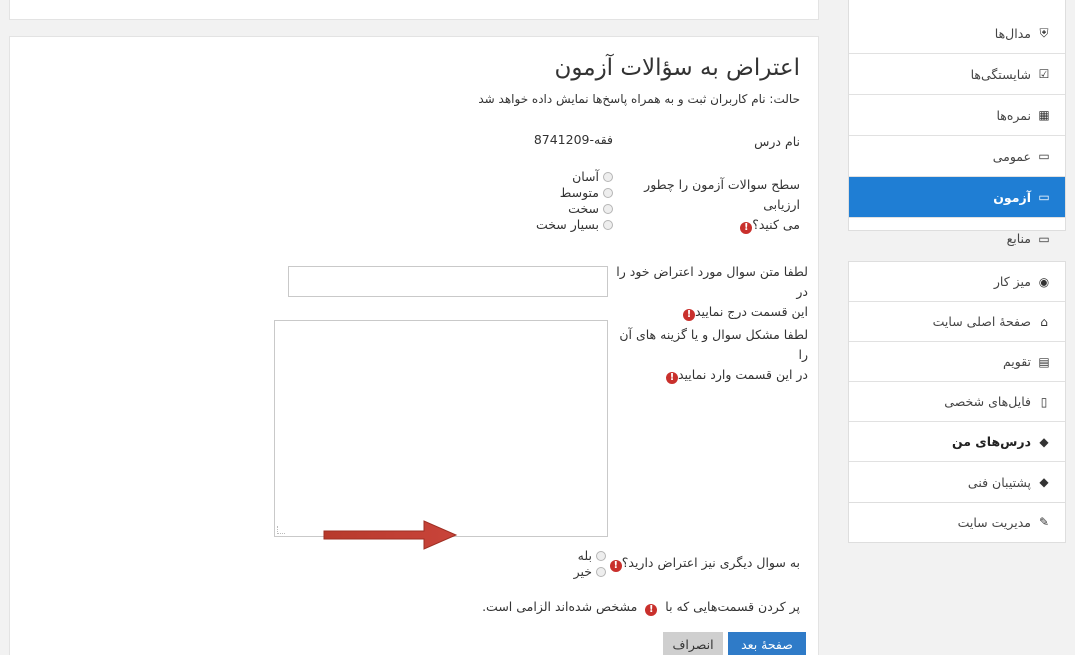 The image size is (1075, 655). I want to click on shield-icon: ⛨, so click(1044, 32).